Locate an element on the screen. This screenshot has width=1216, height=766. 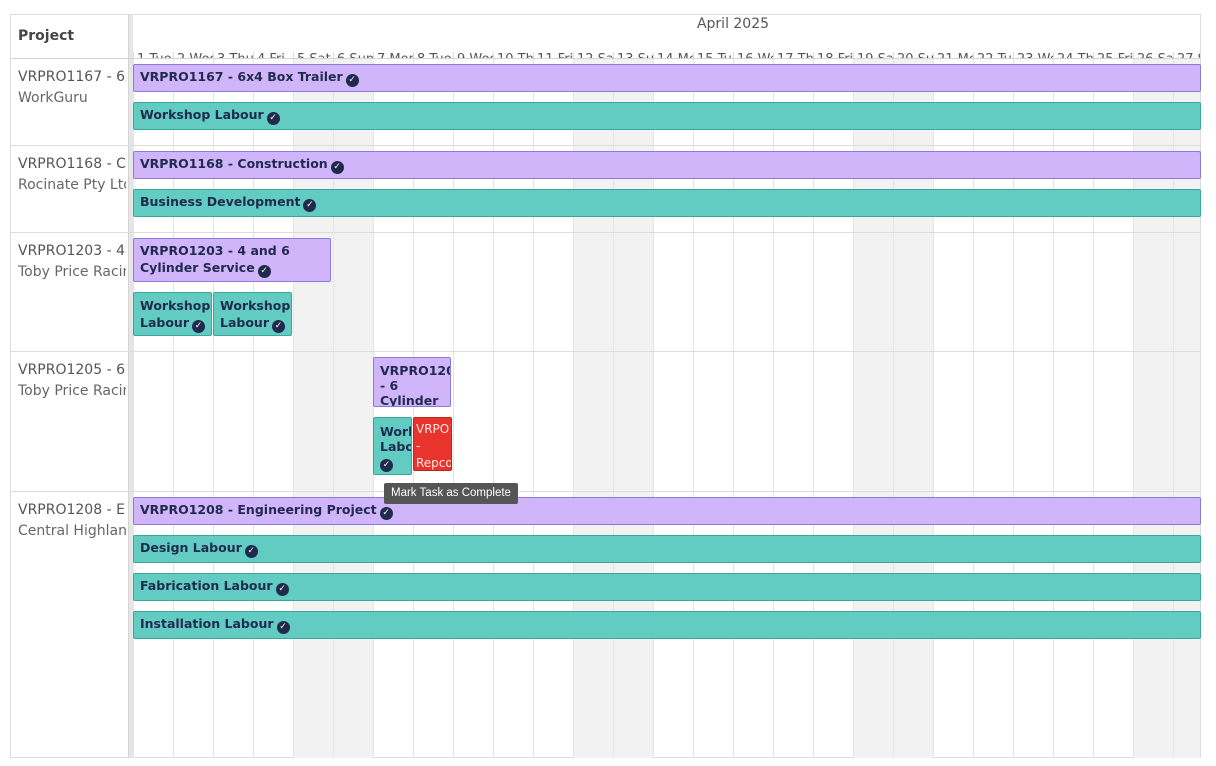
bar-label: Fabrication Labour is located at coordinates (206, 585).